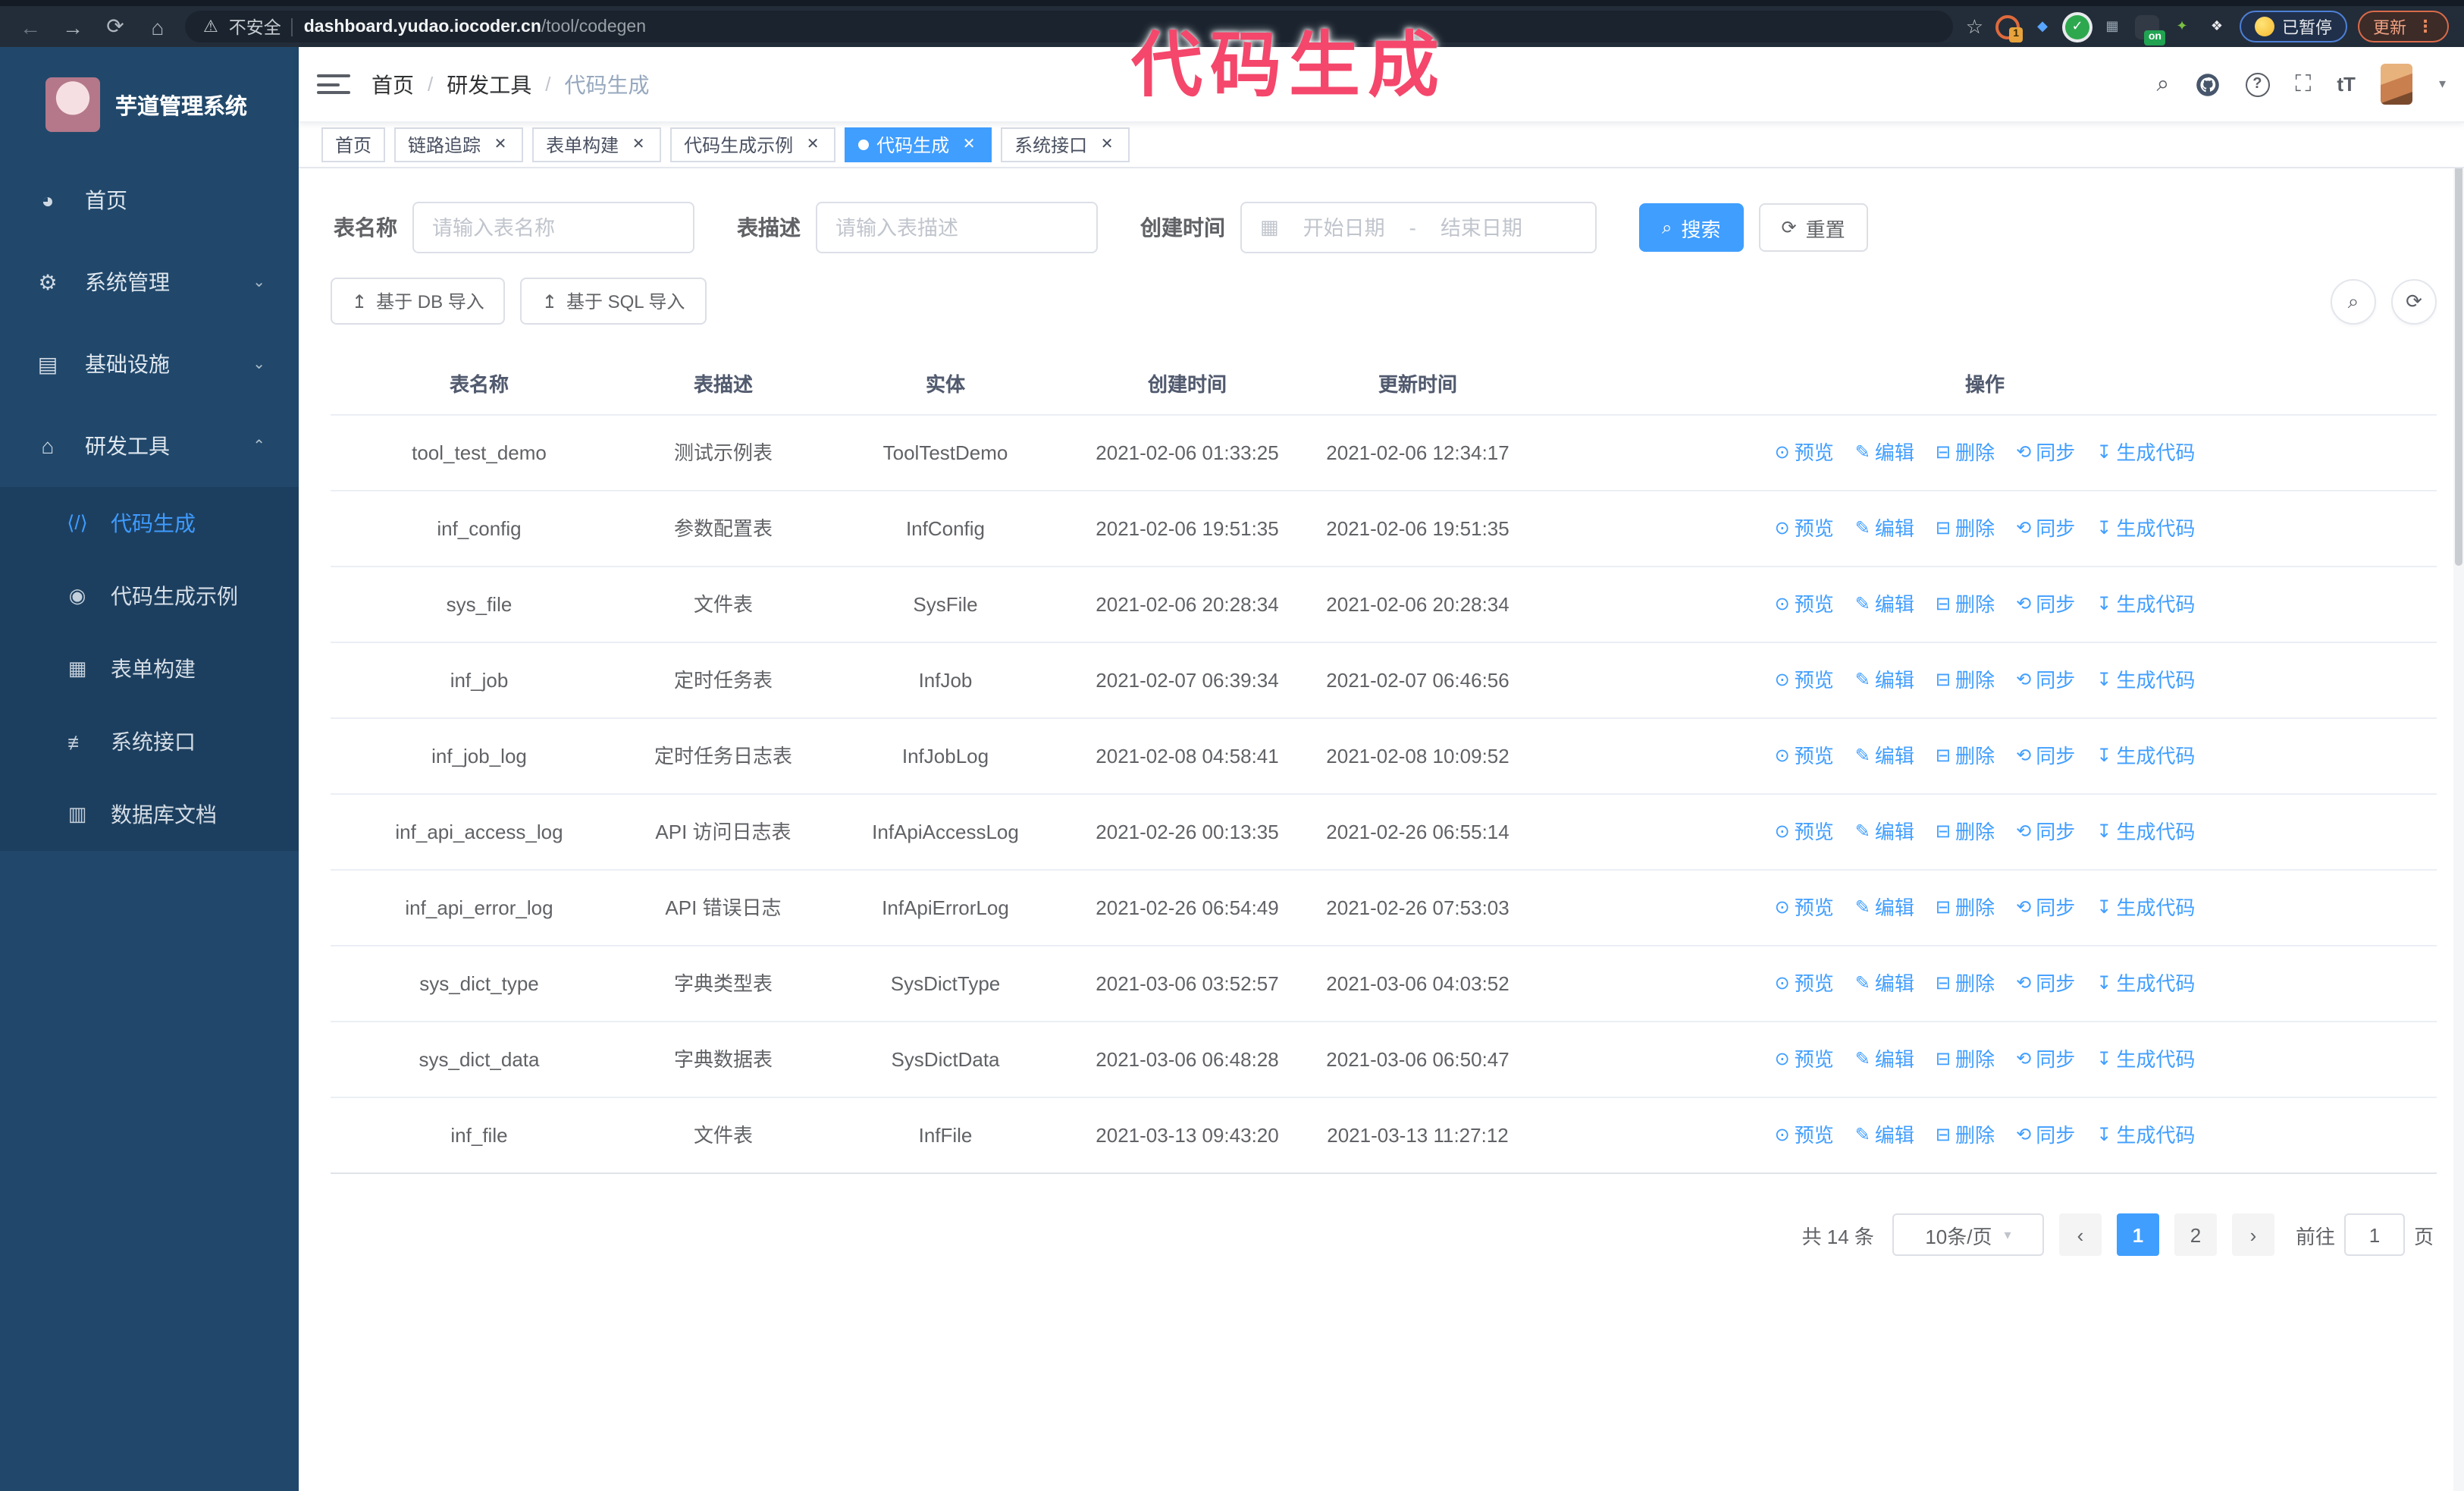 The height and width of the screenshot is (1491, 2464). What do you see at coordinates (2303, 84) in the screenshot?
I see `fullscreen-icon: ⛶` at bounding box center [2303, 84].